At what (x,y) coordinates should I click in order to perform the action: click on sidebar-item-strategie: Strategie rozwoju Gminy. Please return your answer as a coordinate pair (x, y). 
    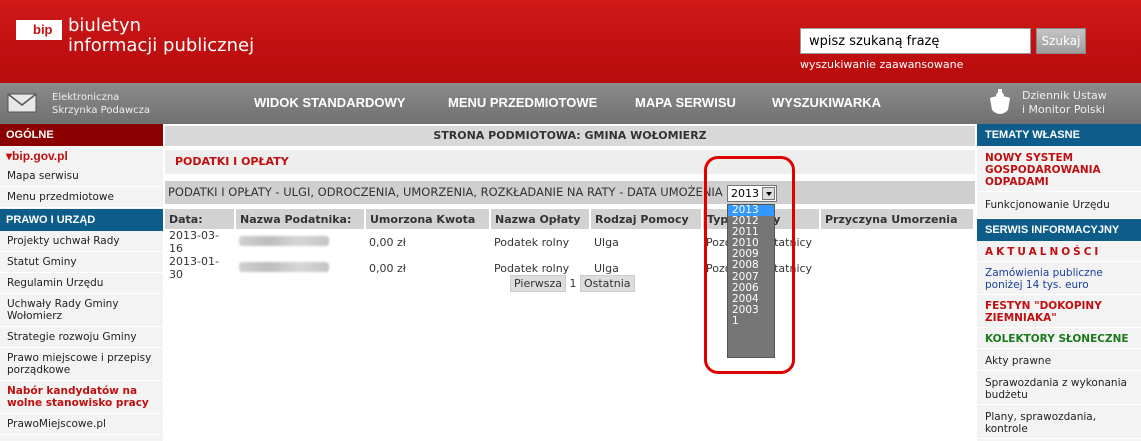
    Looking at the image, I should click on (81, 337).